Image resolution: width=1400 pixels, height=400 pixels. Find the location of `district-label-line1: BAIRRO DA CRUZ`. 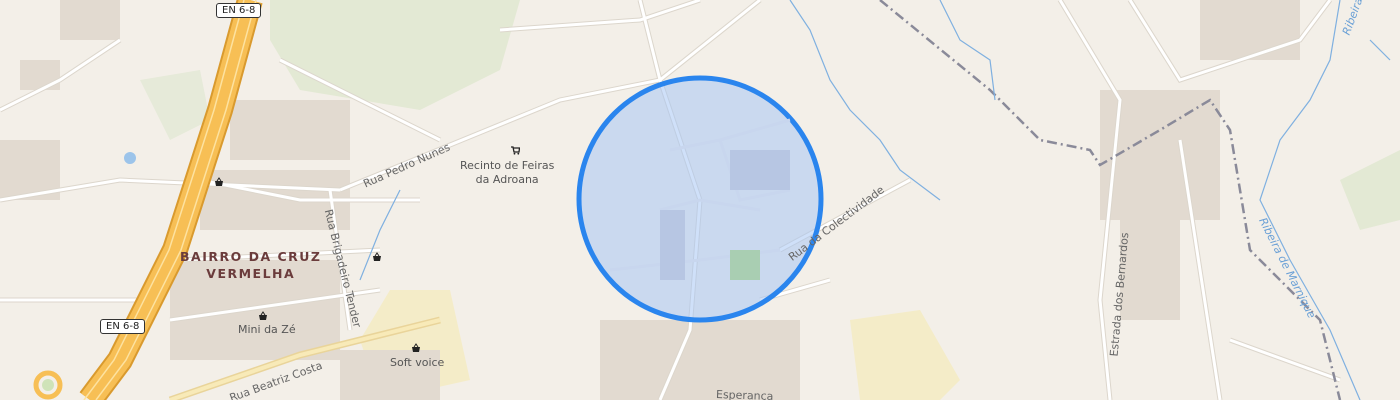

district-label-line1: BAIRRO DA CRUZ is located at coordinates (251, 256).